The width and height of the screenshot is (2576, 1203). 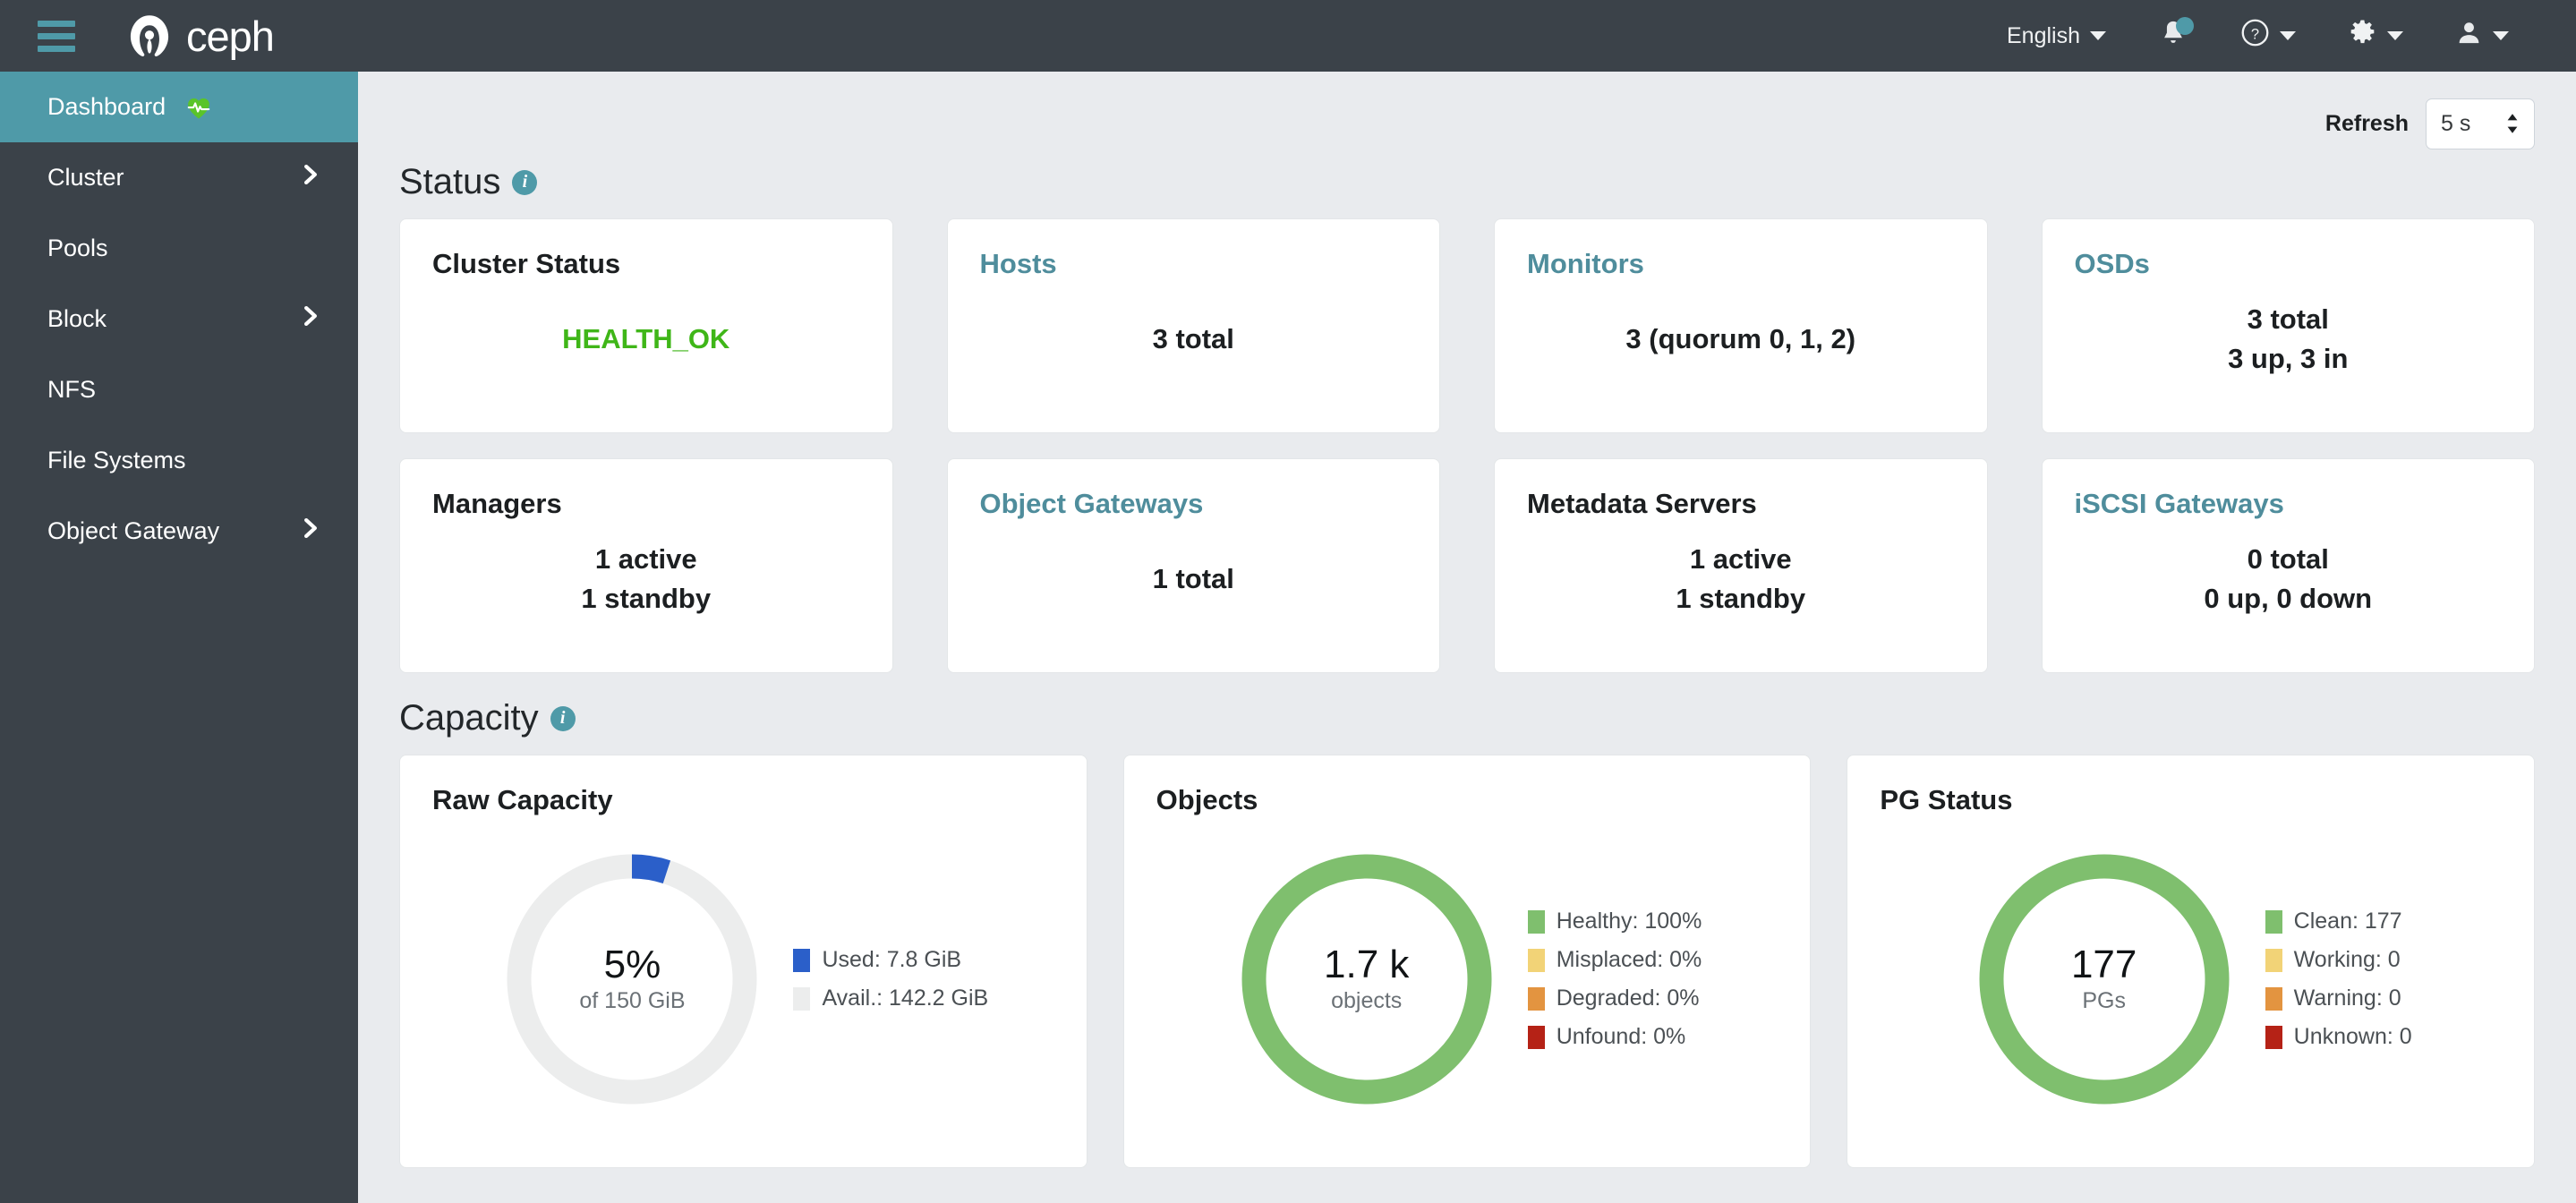 I want to click on legend-label: Unfound: 0%, so click(x=1621, y=1036).